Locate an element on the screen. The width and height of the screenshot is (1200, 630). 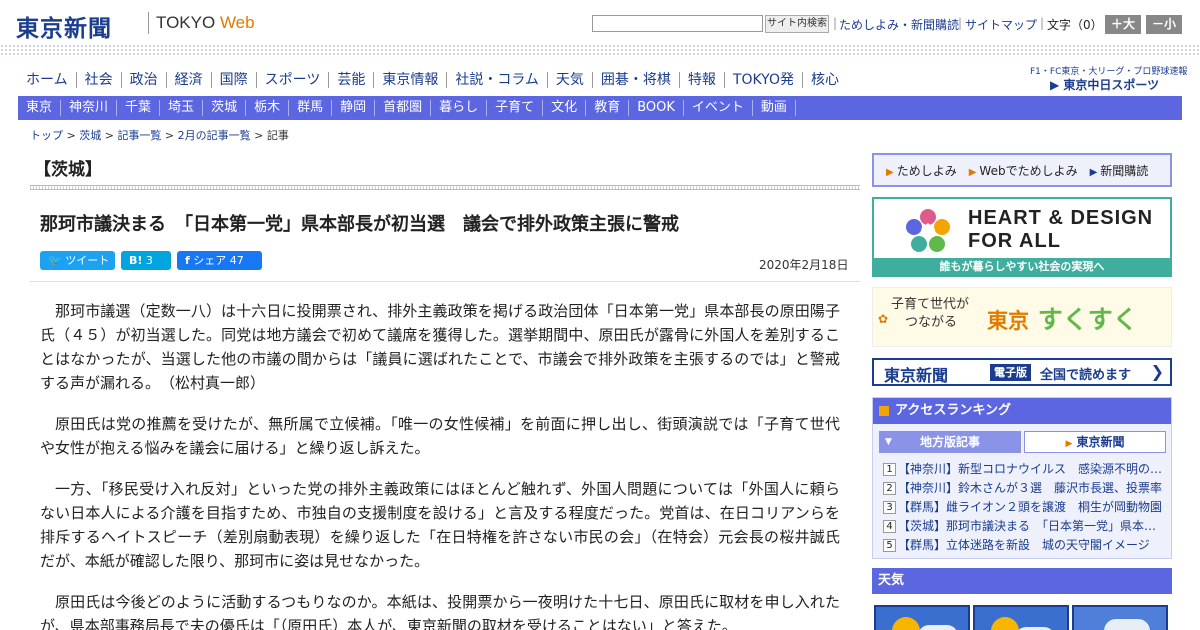
sidebar-web-trial-link: ▶ Webでためしよみ is located at coordinates (1023, 170).